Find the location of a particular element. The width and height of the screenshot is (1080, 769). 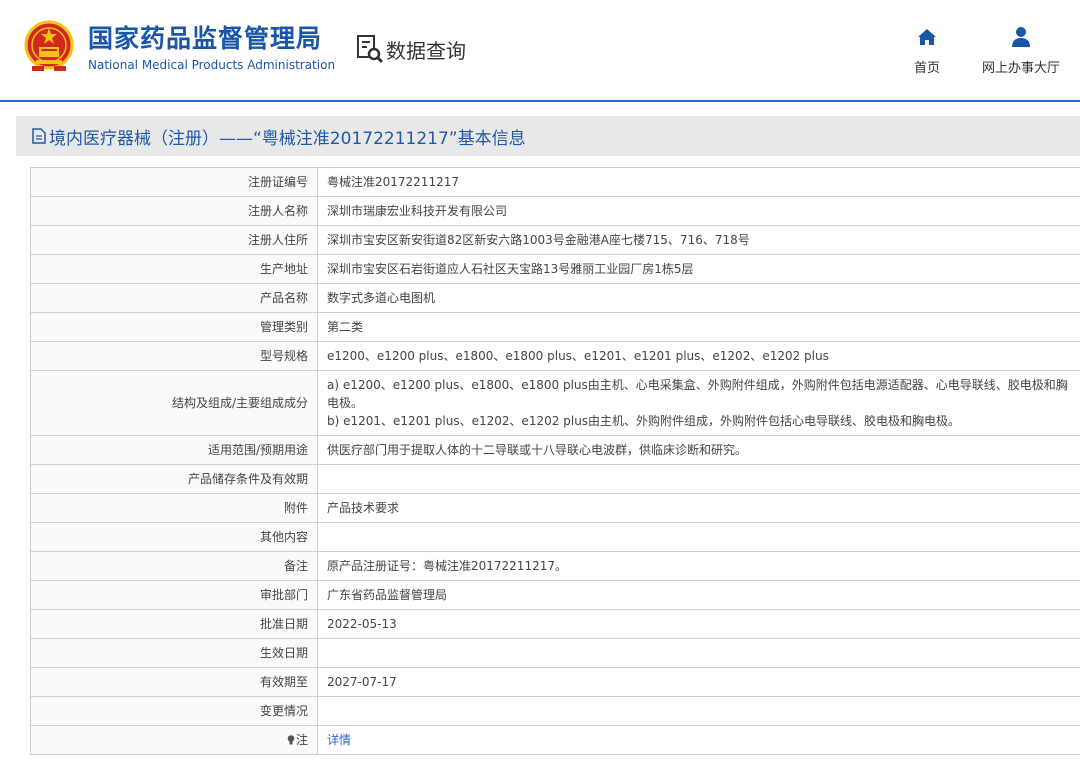

field-label: 型号规格 is located at coordinates (174, 356).